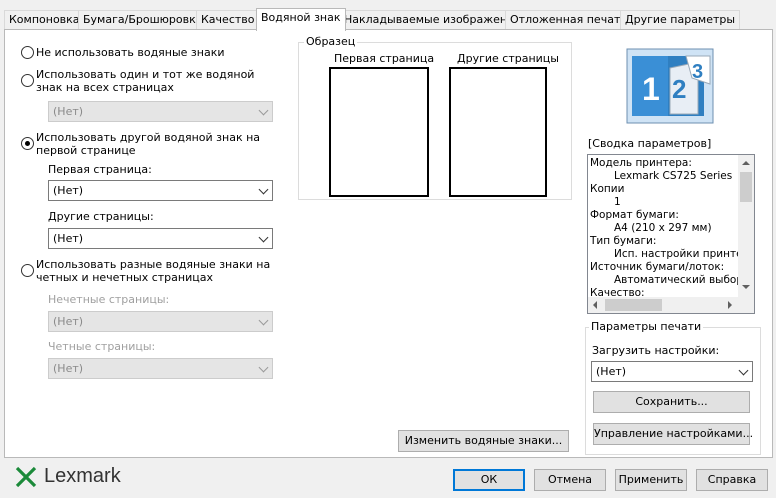  Describe the element at coordinates (623, 241) in the screenshot. I see `summary-line: Тип бумаги:` at that location.